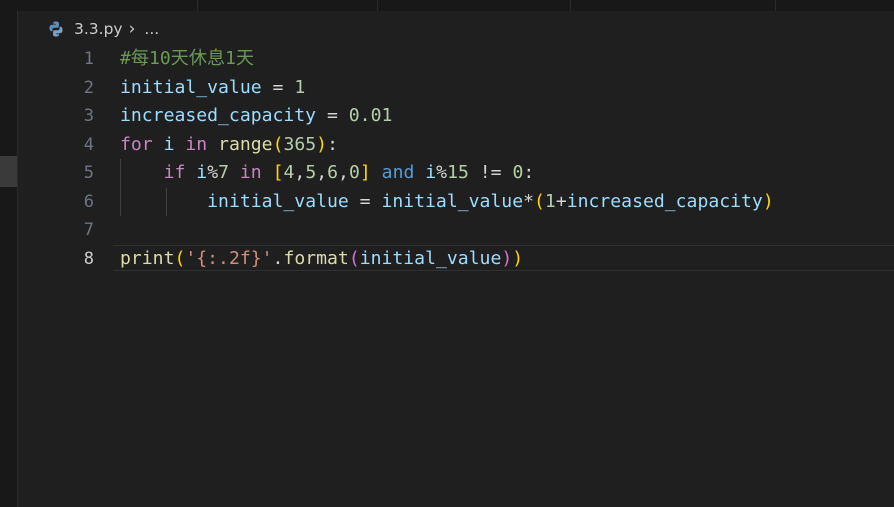 The width and height of the screenshot is (894, 507). Describe the element at coordinates (187, 58) in the screenshot. I see `code-token: #每10天休息1天` at that location.